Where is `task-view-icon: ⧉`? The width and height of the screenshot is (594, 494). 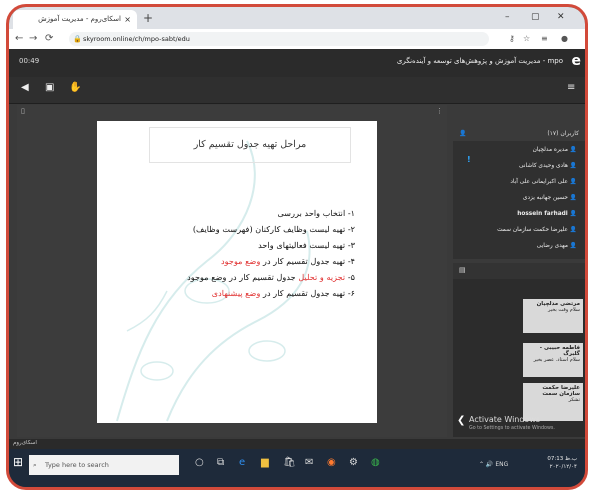
task-view-icon: ⧉ is located at coordinates (220, 462).